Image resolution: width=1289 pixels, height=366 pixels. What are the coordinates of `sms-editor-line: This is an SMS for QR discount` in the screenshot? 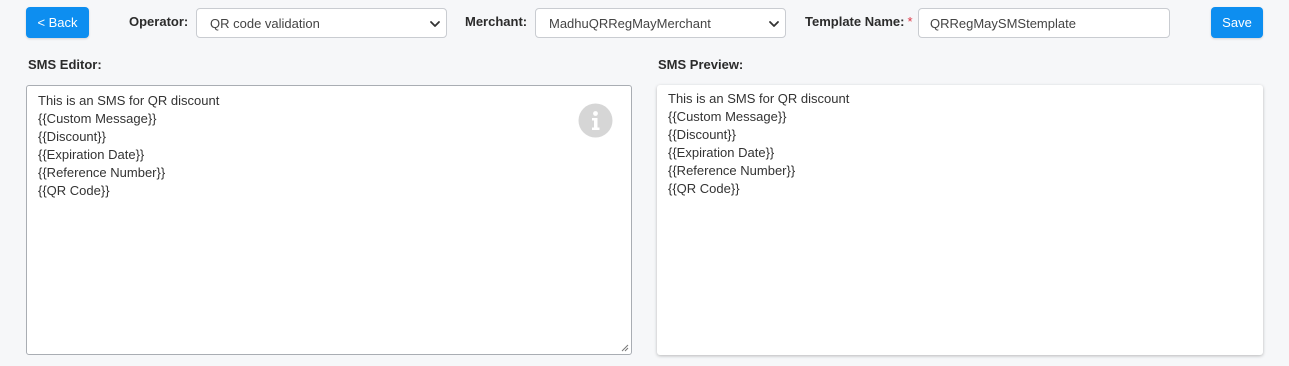 It's located at (129, 100).